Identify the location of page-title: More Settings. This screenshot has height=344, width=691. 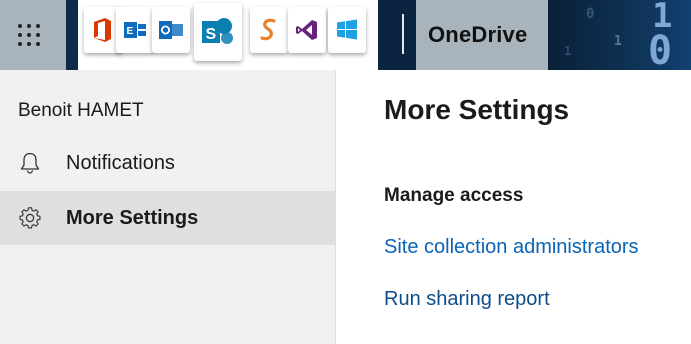
(477, 109).